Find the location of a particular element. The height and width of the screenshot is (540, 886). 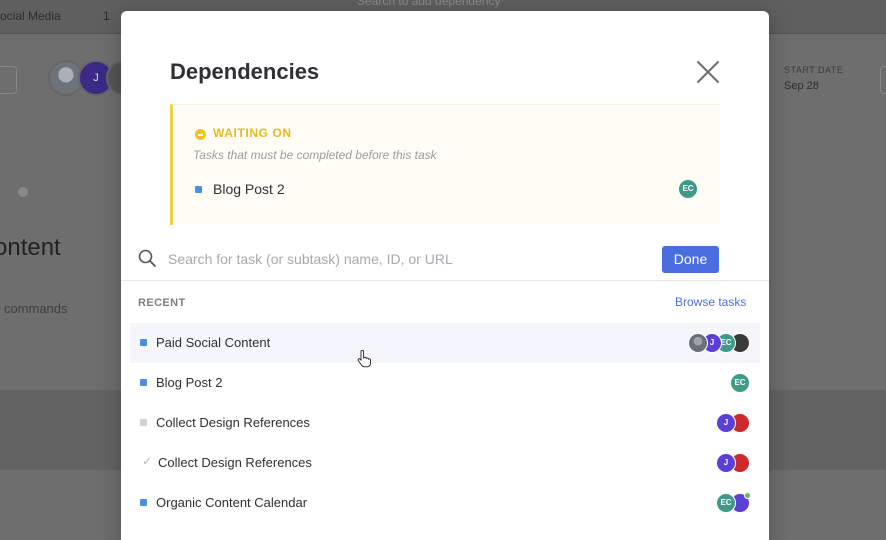

done-button: Done is located at coordinates (690, 259).